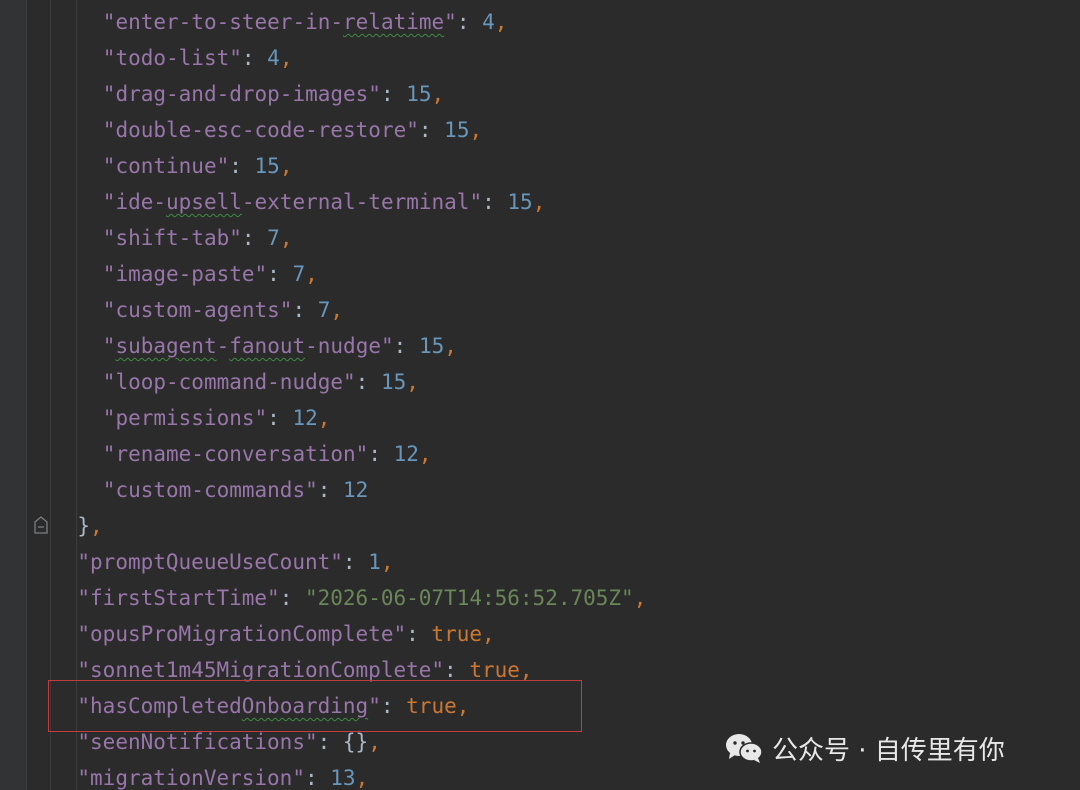 Image resolution: width=1080 pixels, height=790 pixels. I want to click on json-value: }, so click(84, 526).